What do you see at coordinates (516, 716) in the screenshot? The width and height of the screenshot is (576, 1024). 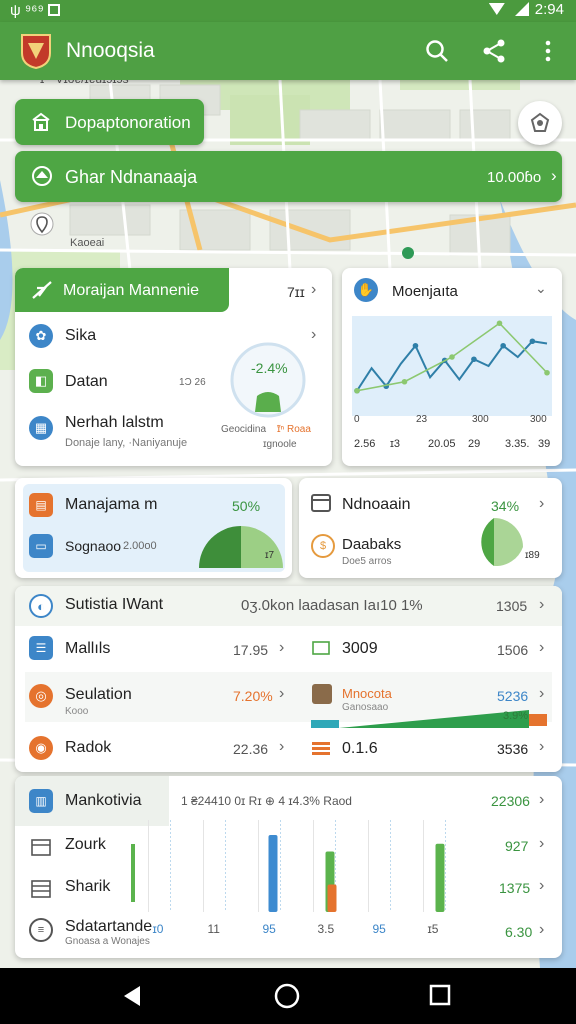 I see `stats-row-2-bar-value: 3.9%` at bounding box center [516, 716].